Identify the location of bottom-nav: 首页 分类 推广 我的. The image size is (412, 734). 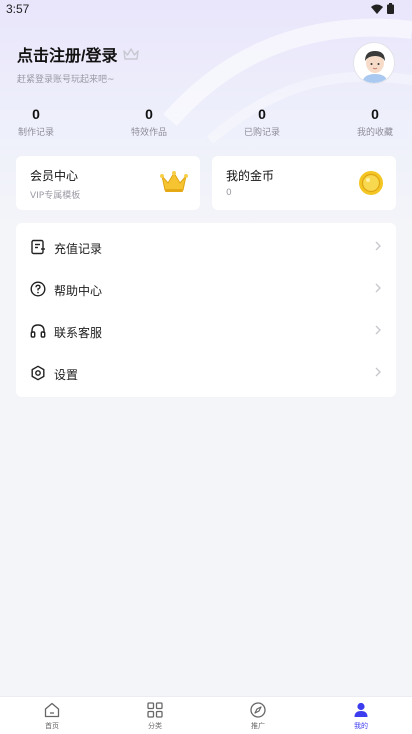
(206, 715).